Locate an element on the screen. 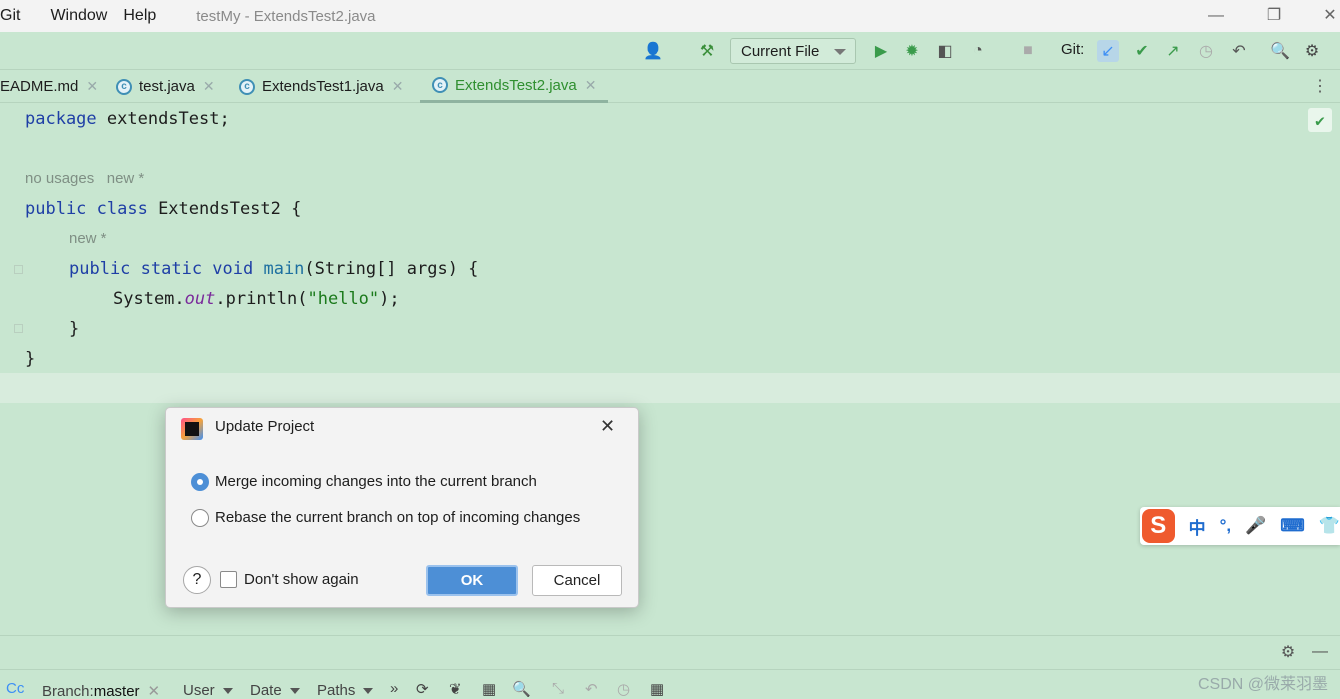 The image size is (1340, 699). grid-icon: ▦ is located at coordinates (489, 689).